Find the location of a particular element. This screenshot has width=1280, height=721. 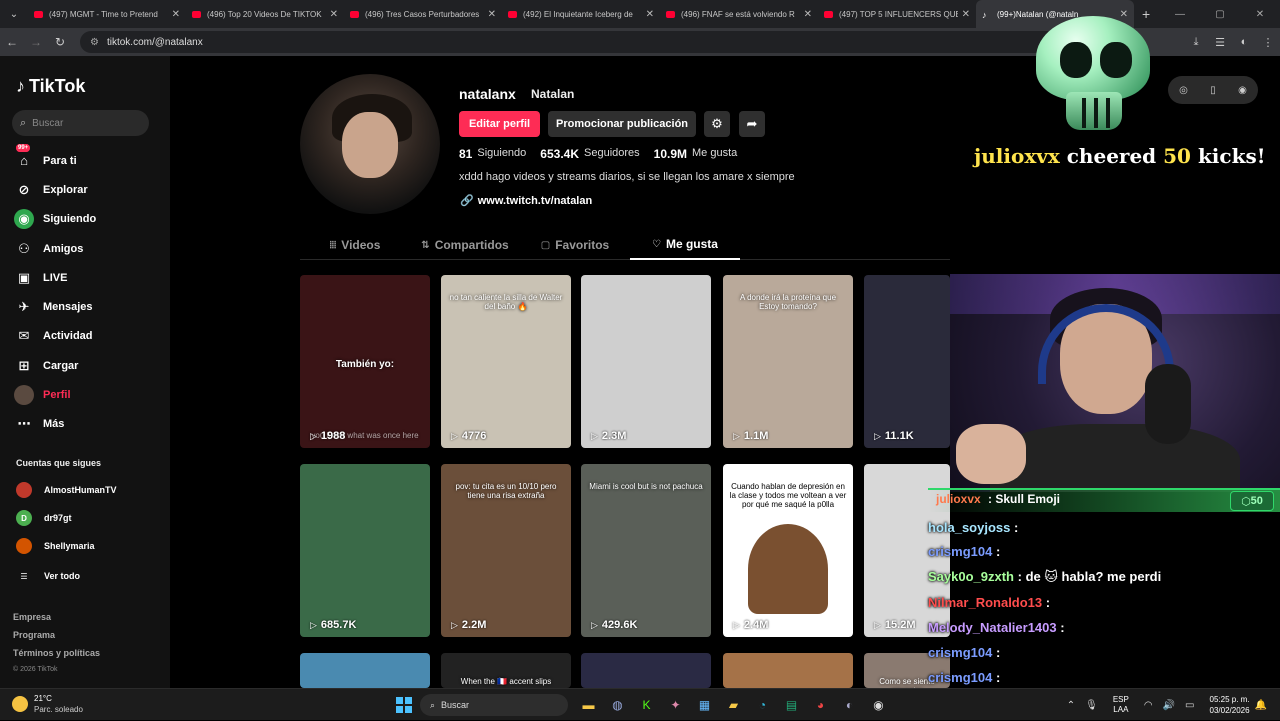

browser-tab: (496) Tres Casos Perturbadores ✕ is located at coordinates (423, 14).